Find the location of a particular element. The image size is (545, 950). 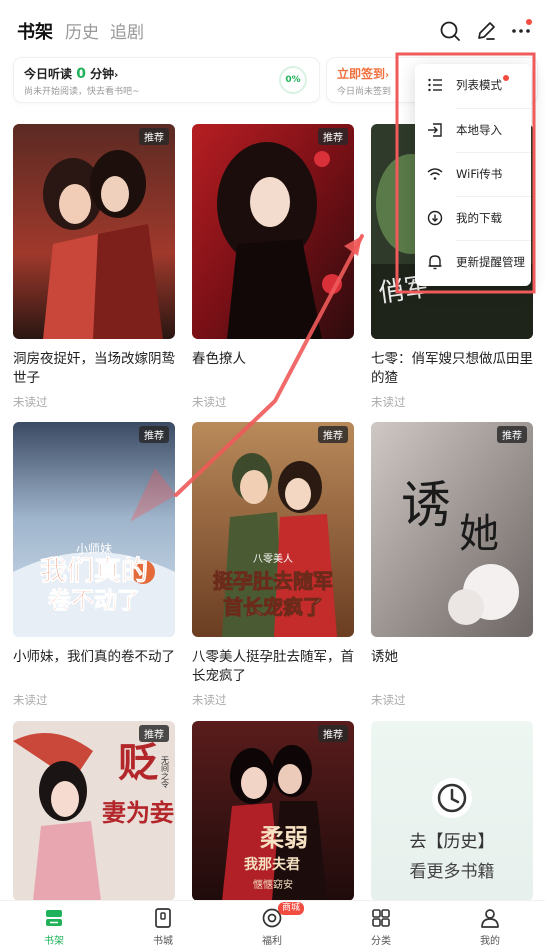

edit-icon is located at coordinates (486, 31).